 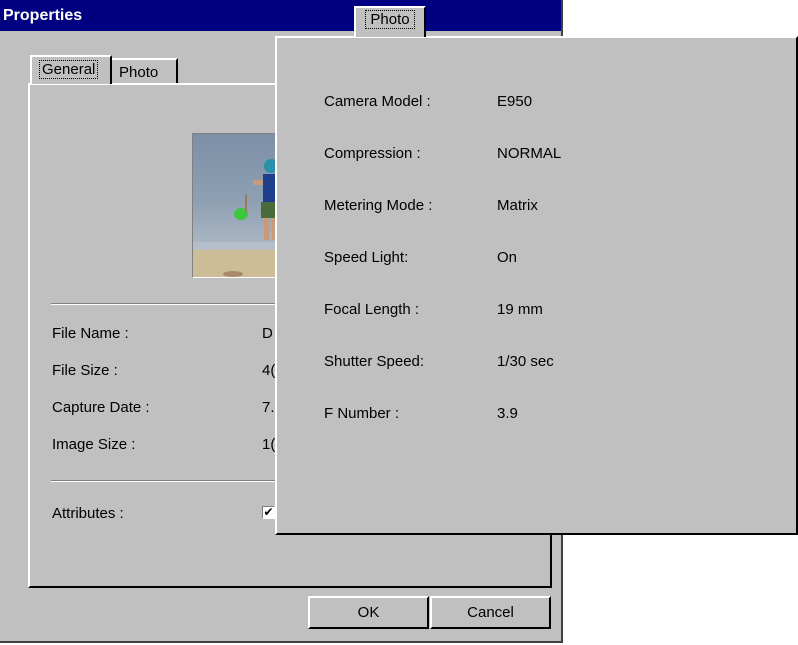 I want to click on speed-light-value: On, so click(x=507, y=257).